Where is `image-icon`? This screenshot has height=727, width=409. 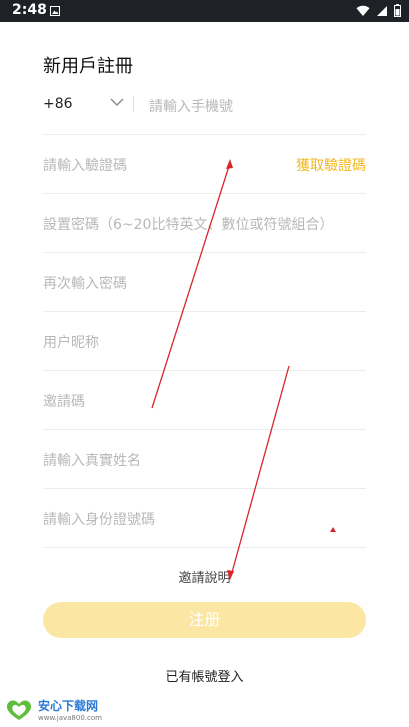
image-icon is located at coordinates (55, 11).